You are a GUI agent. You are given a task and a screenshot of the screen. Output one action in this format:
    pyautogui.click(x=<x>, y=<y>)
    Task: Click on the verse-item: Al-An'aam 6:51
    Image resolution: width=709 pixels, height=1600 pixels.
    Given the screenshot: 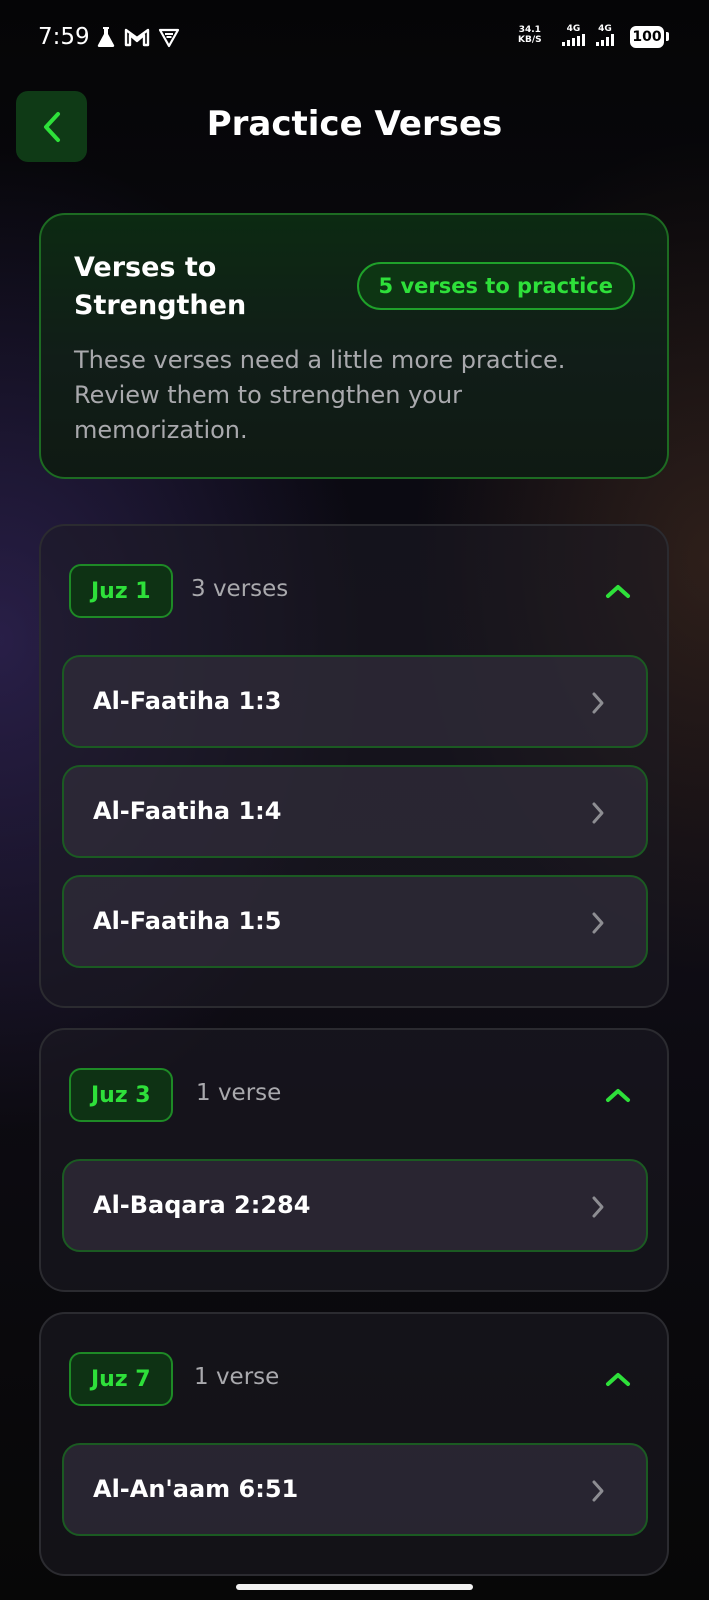 What is the action you would take?
    pyautogui.click(x=355, y=1489)
    